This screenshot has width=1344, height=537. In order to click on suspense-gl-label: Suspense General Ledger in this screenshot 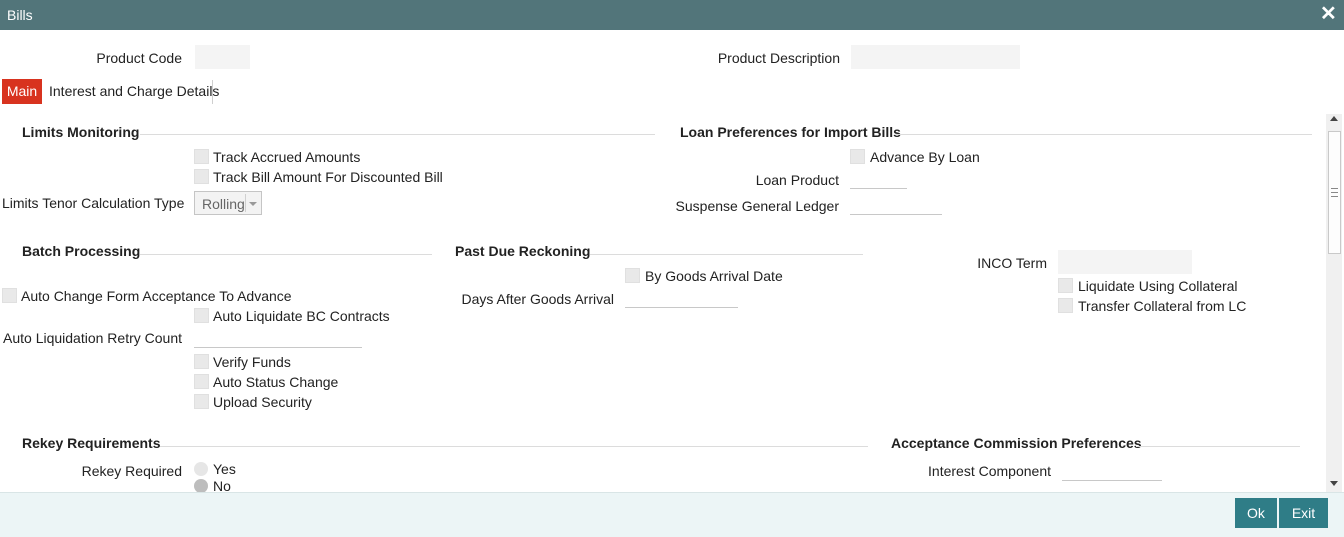, I will do `click(757, 206)`.